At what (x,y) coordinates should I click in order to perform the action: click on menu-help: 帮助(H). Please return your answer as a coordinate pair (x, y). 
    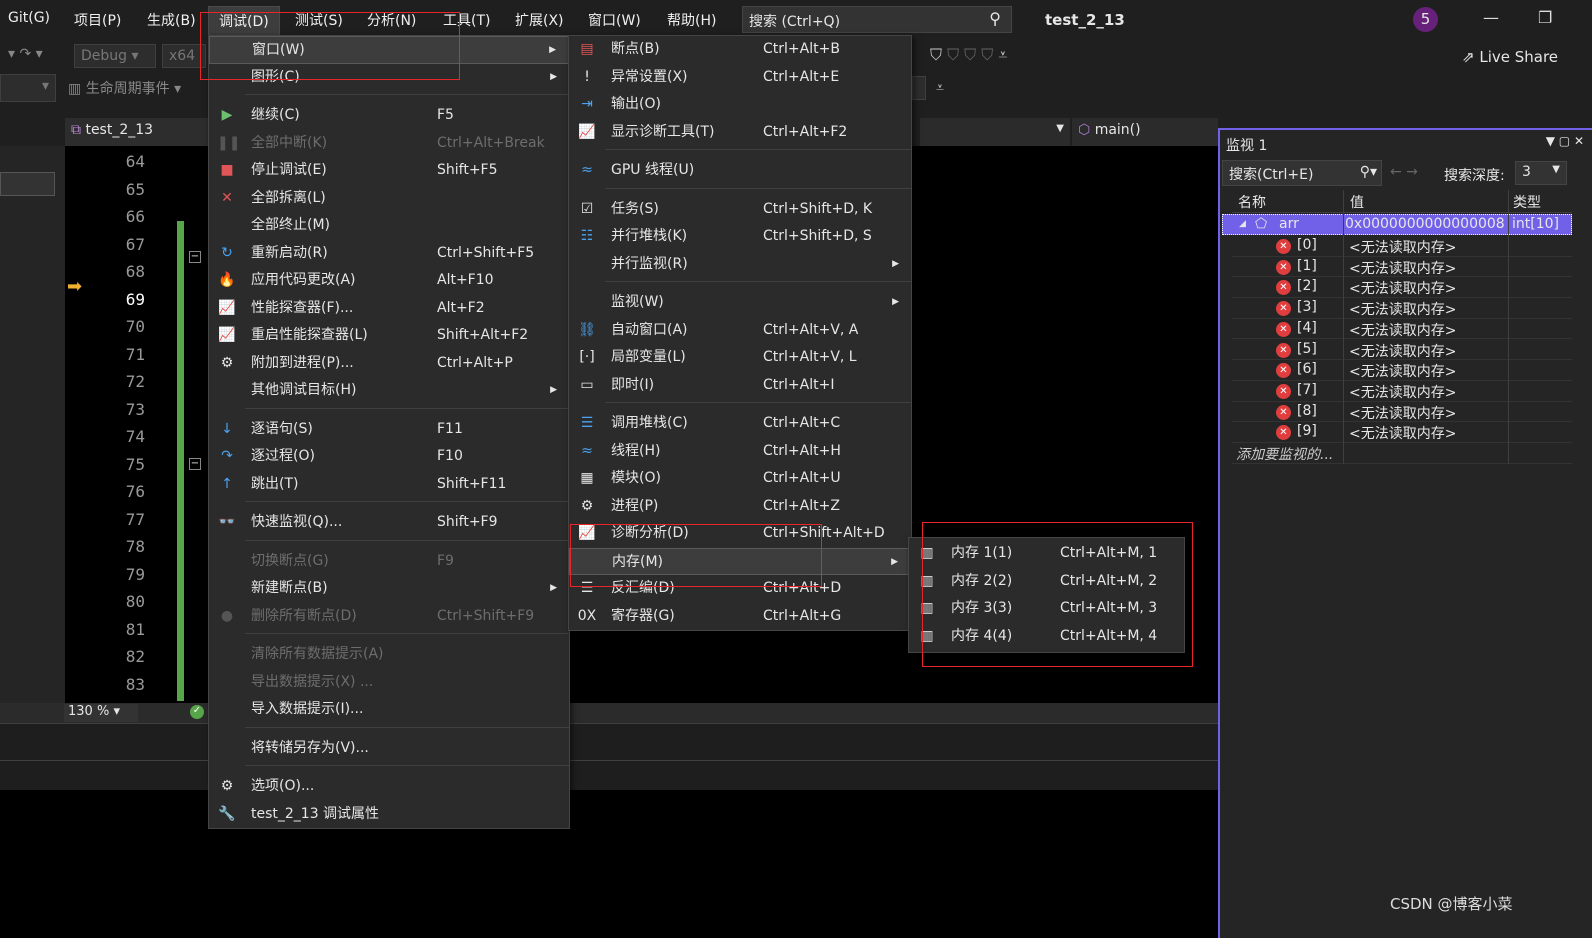
    Looking at the image, I should click on (691, 20).